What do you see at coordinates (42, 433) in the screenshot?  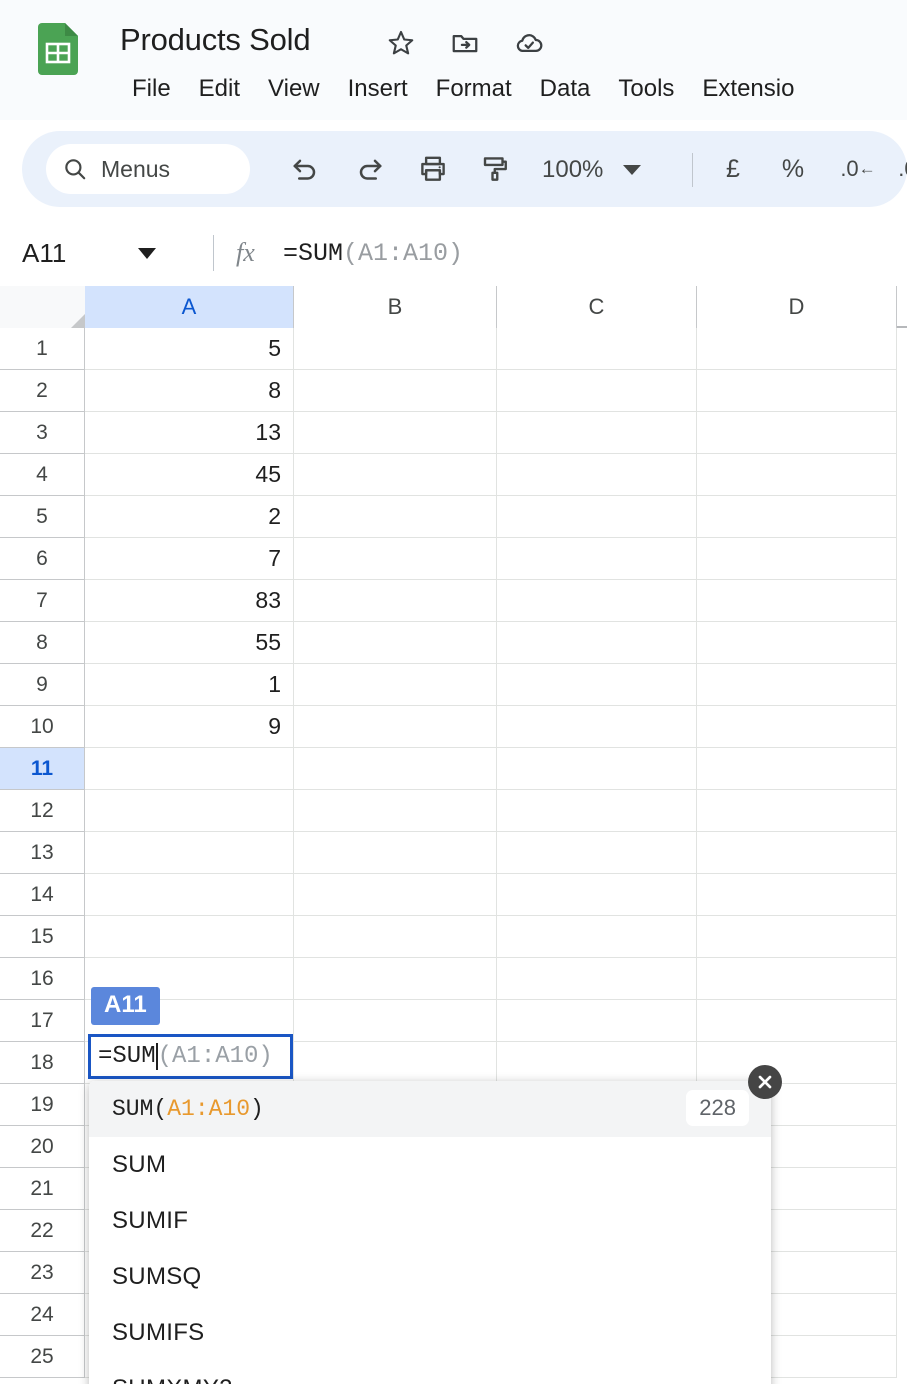 I see `row-header: 3` at bounding box center [42, 433].